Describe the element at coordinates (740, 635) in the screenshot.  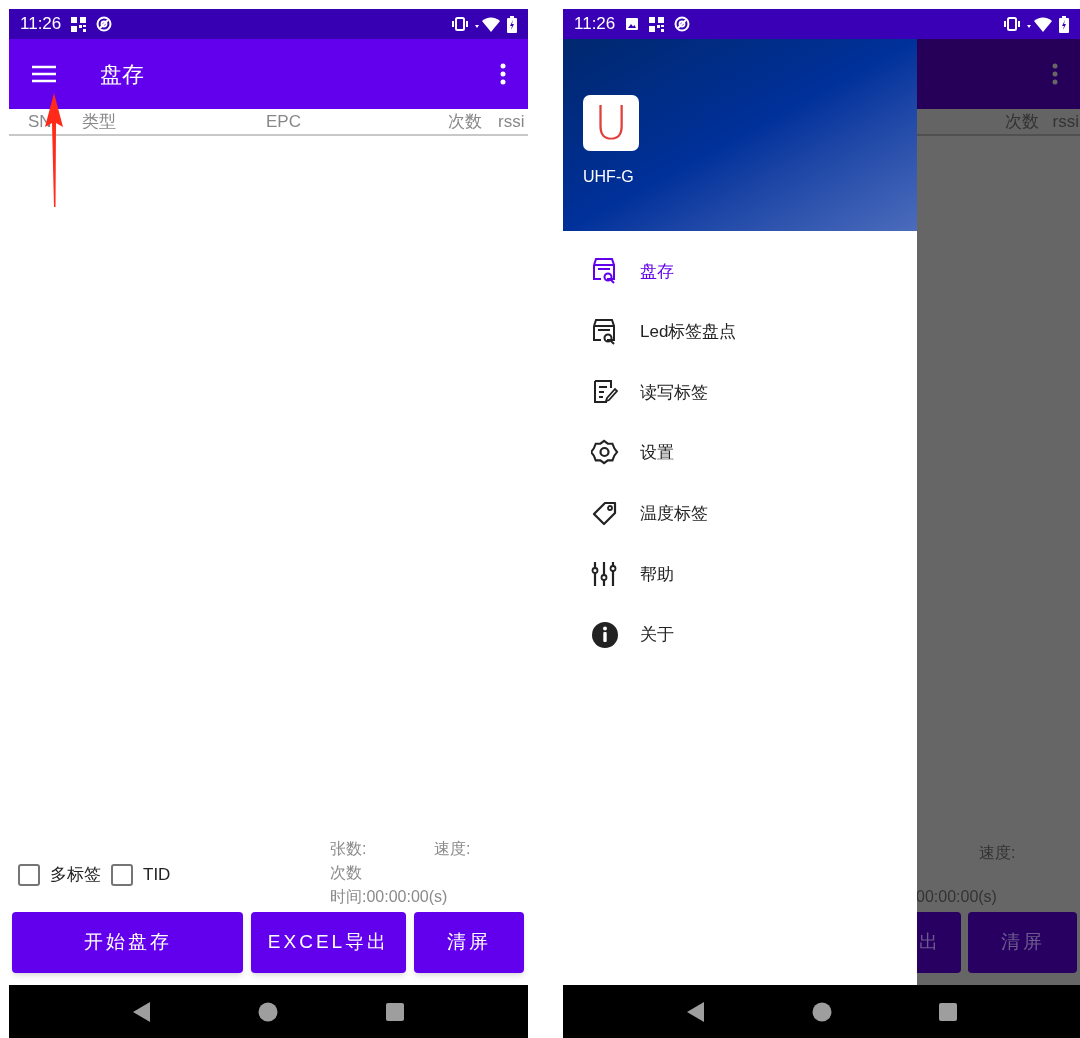
I see `drawer-menu-item: 关于` at that location.